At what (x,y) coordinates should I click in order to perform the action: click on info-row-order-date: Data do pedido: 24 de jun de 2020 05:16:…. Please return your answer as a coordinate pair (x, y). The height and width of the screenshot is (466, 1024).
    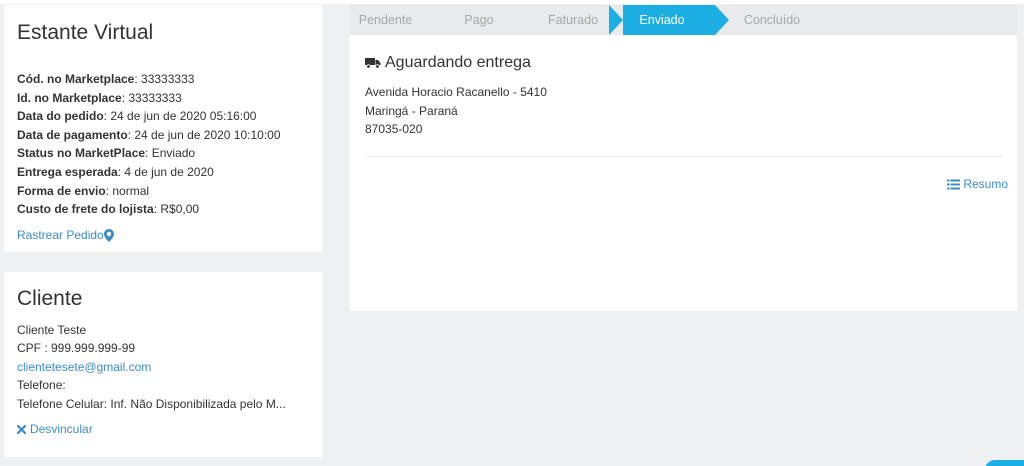
    Looking at the image, I should click on (137, 116).